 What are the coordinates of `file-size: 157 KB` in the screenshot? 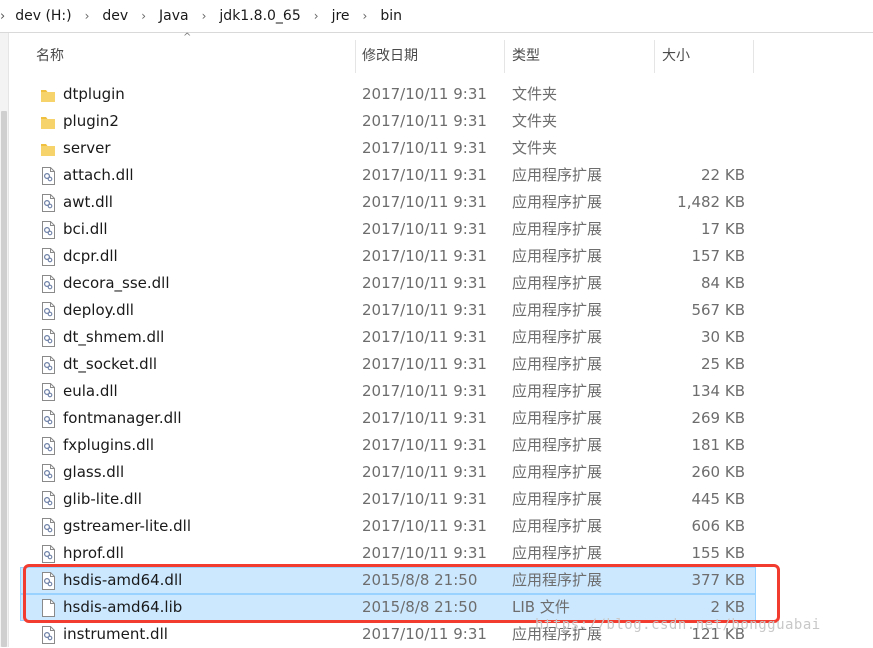 It's located at (718, 256).